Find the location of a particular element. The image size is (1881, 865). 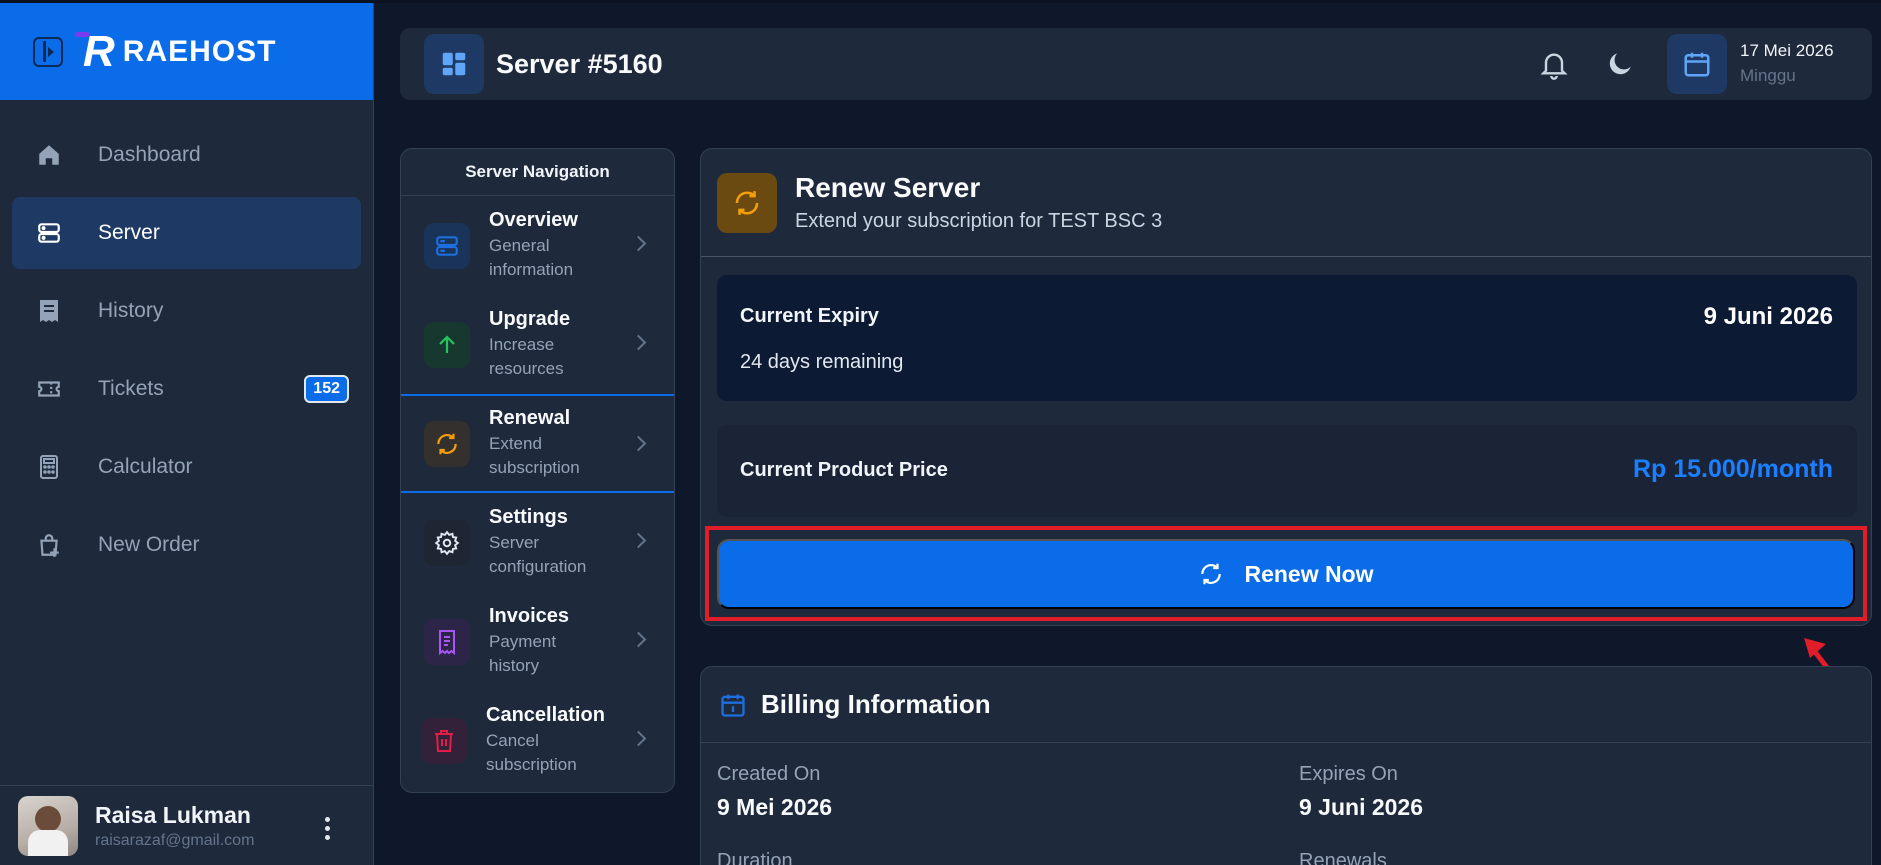

sidebar-item-server: Server is located at coordinates (186, 233).